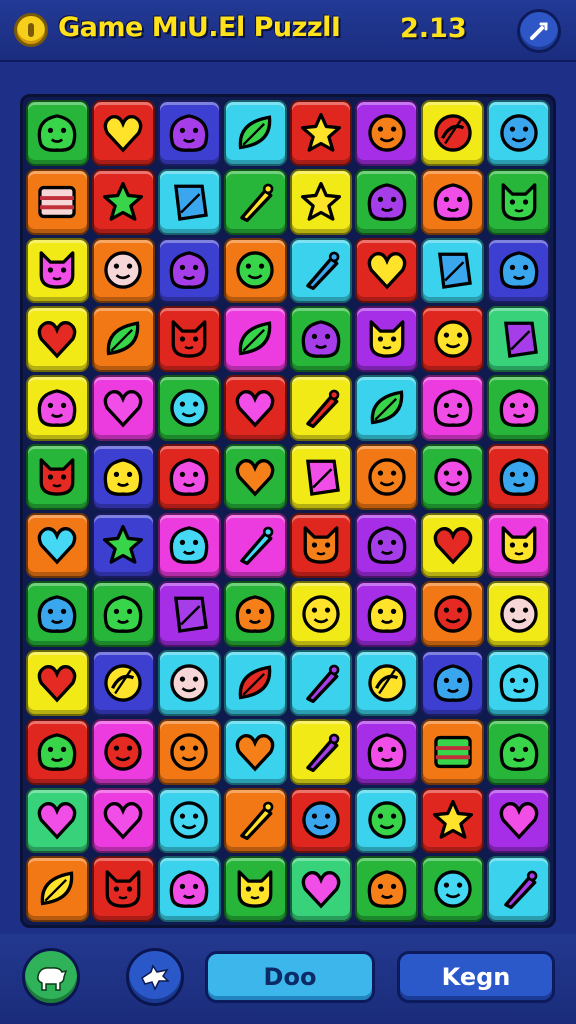  What do you see at coordinates (189, 614) in the screenshot?
I see `tile-r8-c3` at bounding box center [189, 614].